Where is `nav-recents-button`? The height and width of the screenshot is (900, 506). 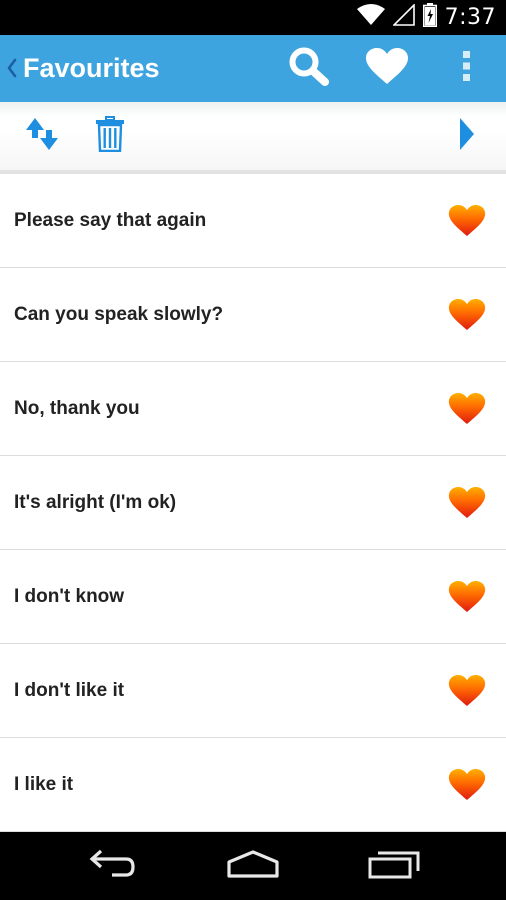 nav-recents-button is located at coordinates (394, 866).